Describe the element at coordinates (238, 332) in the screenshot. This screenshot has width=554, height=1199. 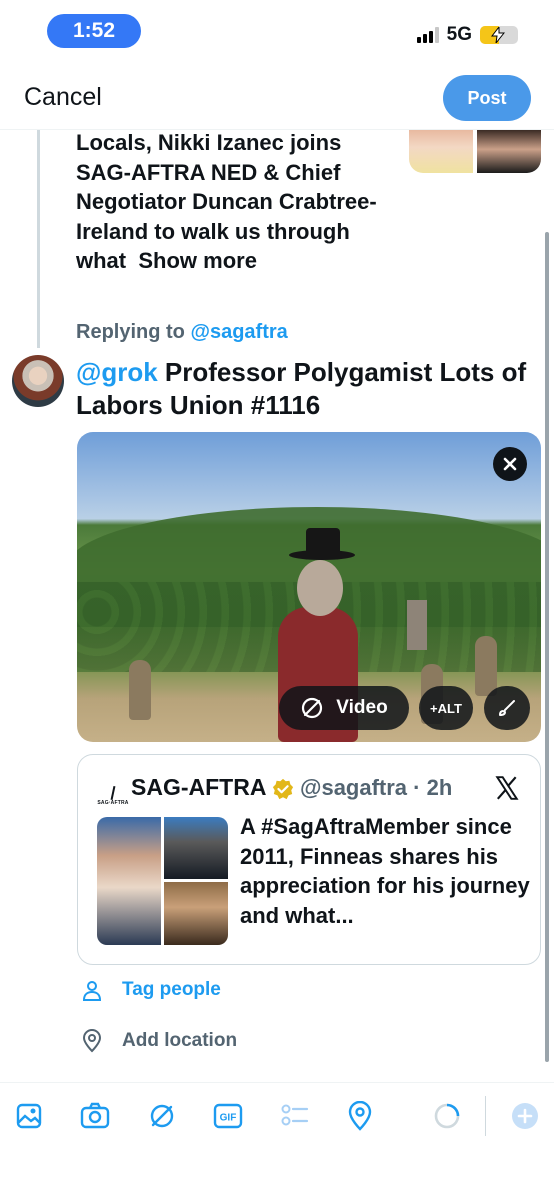
I see `replying-handle: @sagaftra` at that location.